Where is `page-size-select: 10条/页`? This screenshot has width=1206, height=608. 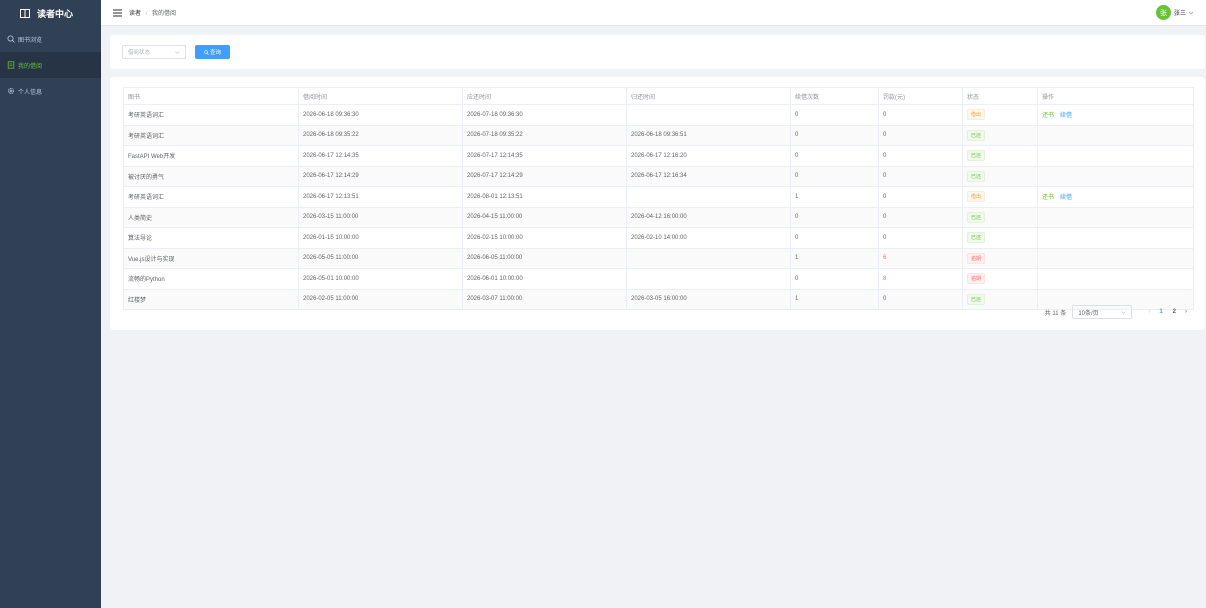
page-size-select: 10条/页 is located at coordinates (1102, 312).